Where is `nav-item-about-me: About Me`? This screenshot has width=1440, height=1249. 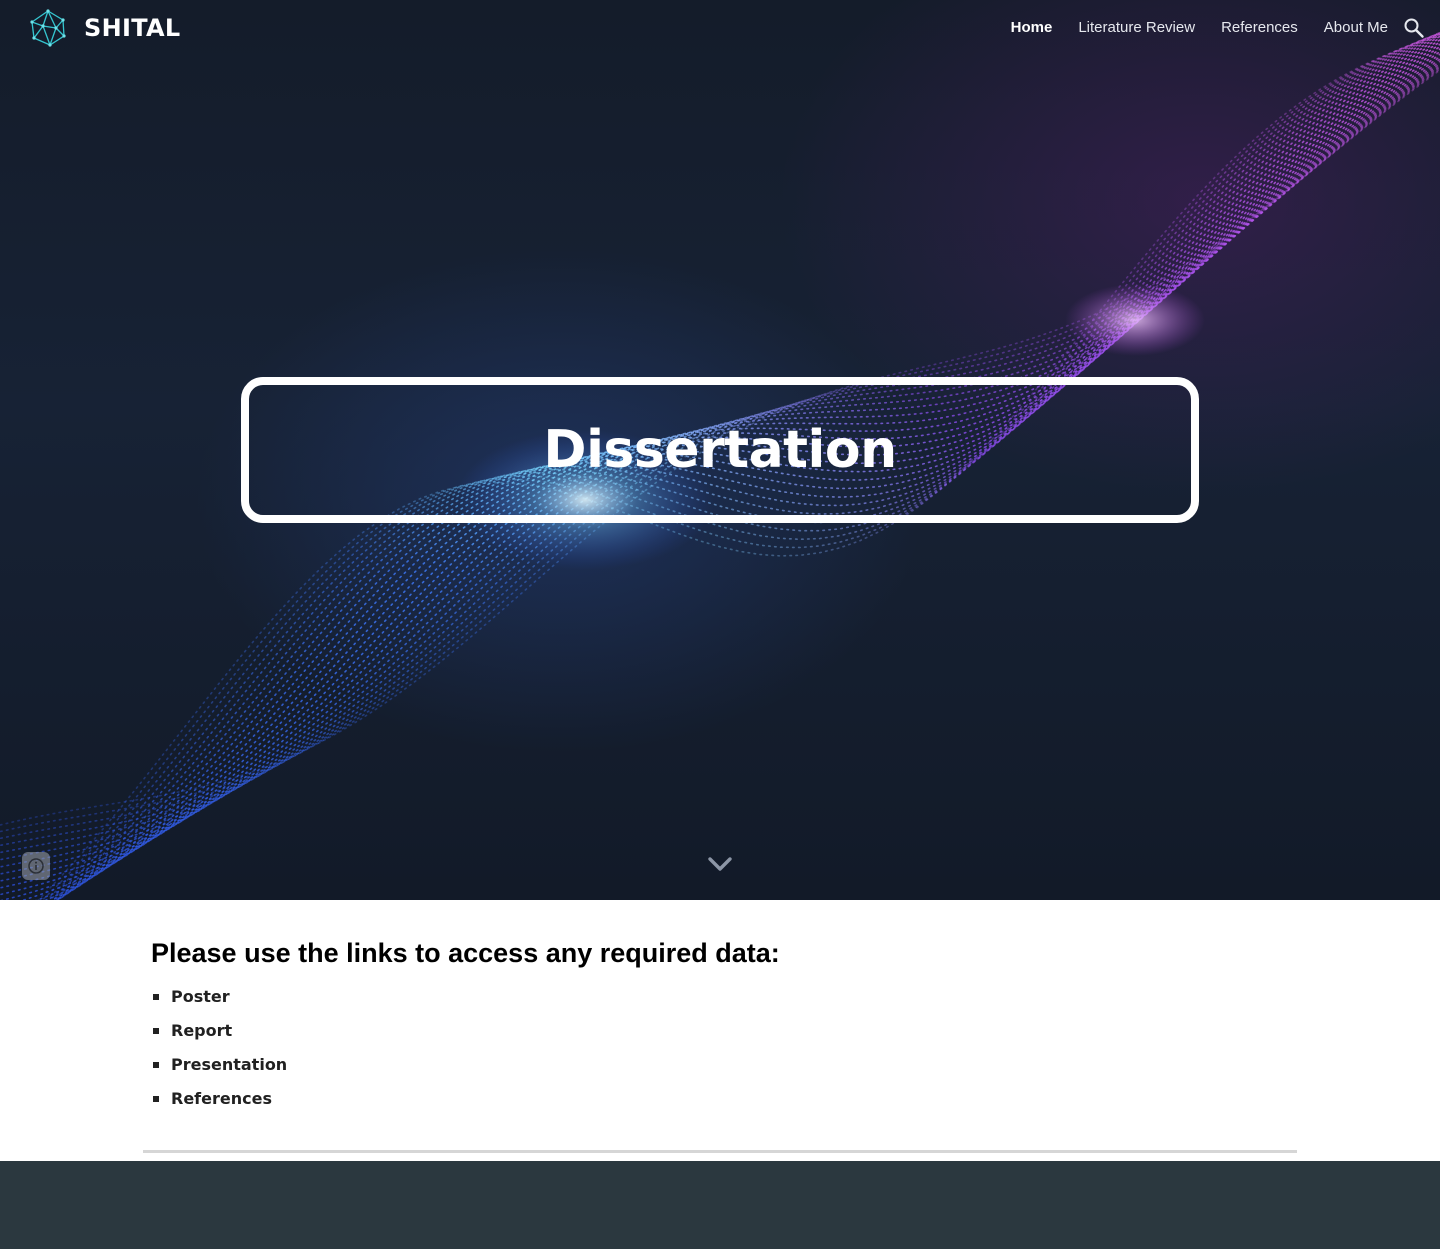
nav-item-about-me: About Me is located at coordinates (1356, 28).